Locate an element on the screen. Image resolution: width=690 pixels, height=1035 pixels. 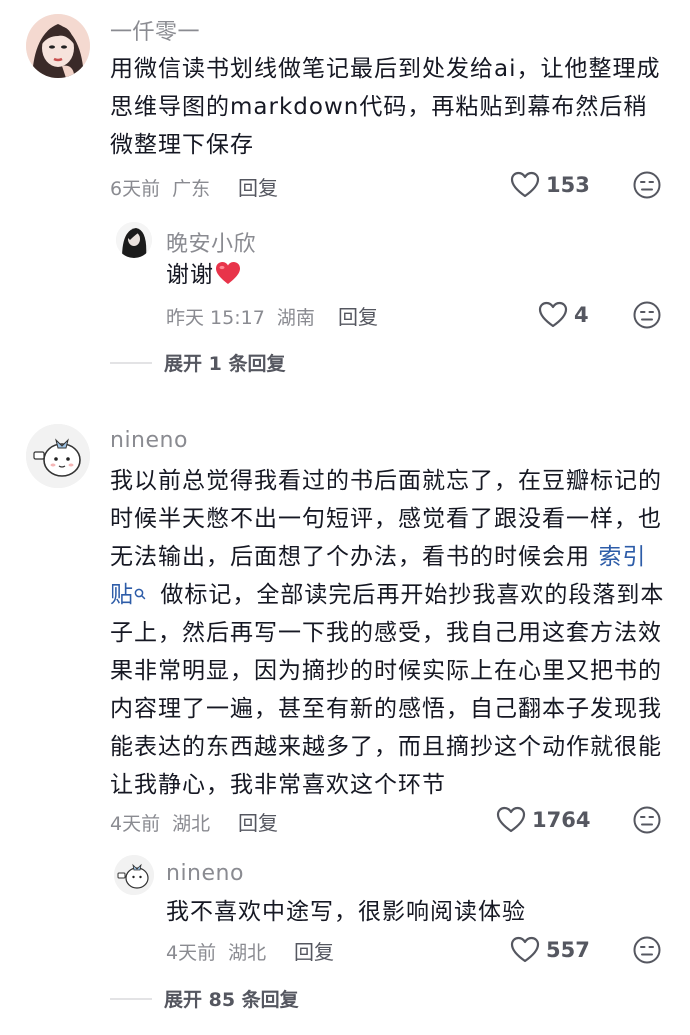
comment-time: 6天前 is located at coordinates (135, 189).